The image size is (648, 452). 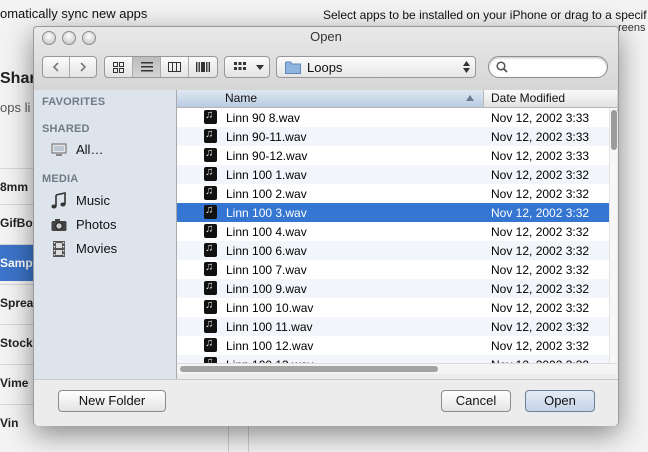 What do you see at coordinates (476, 401) in the screenshot?
I see `cancel-button: Cancel` at bounding box center [476, 401].